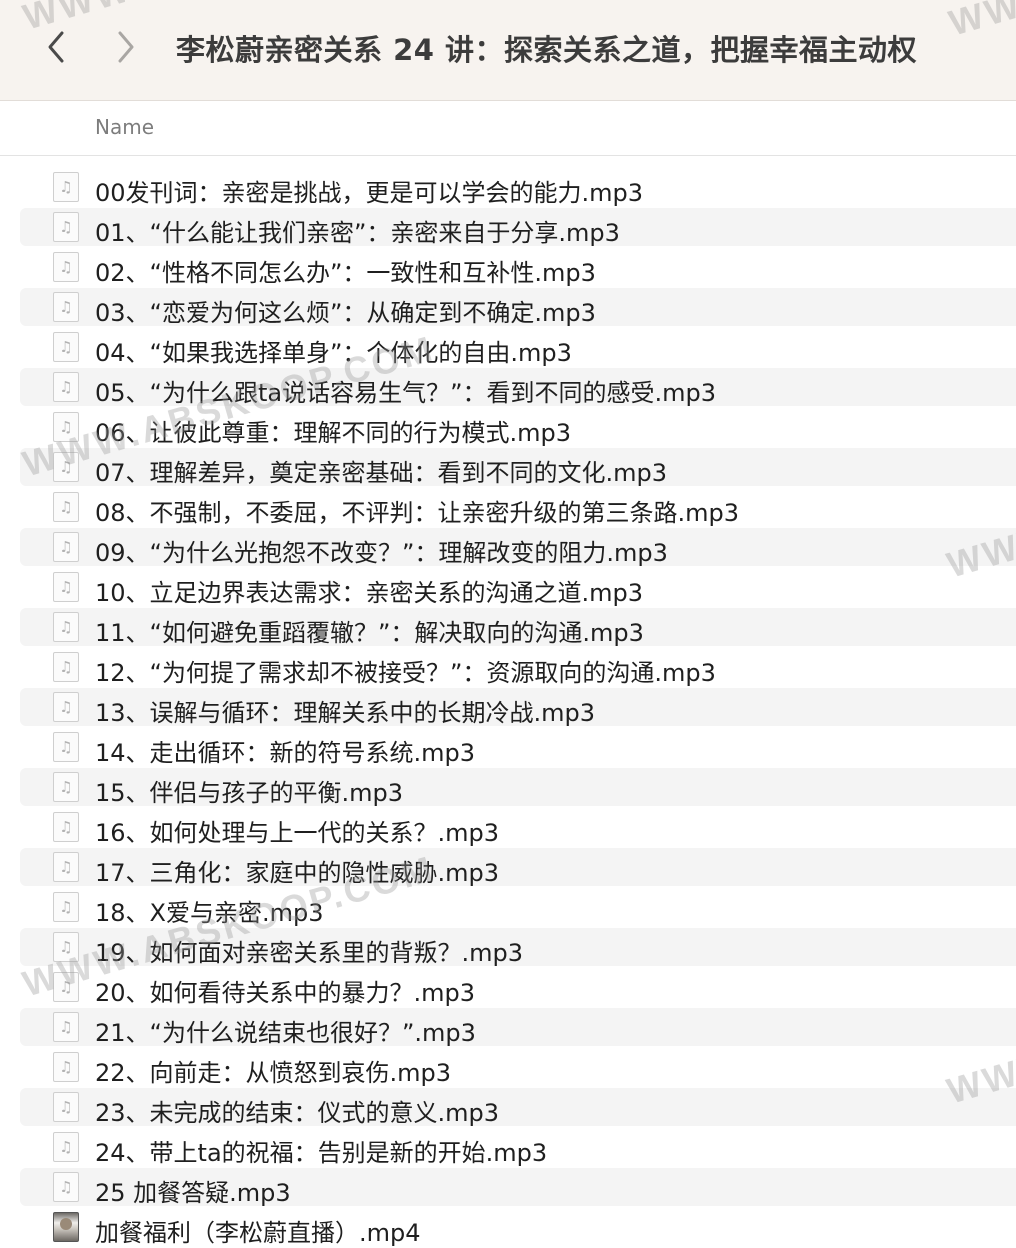 The image size is (1016, 1248). Describe the element at coordinates (381, 553) in the screenshot. I see `file-name: 09、“为什么光抱怨不改变？”：理解改变的阻力.mp3` at that location.